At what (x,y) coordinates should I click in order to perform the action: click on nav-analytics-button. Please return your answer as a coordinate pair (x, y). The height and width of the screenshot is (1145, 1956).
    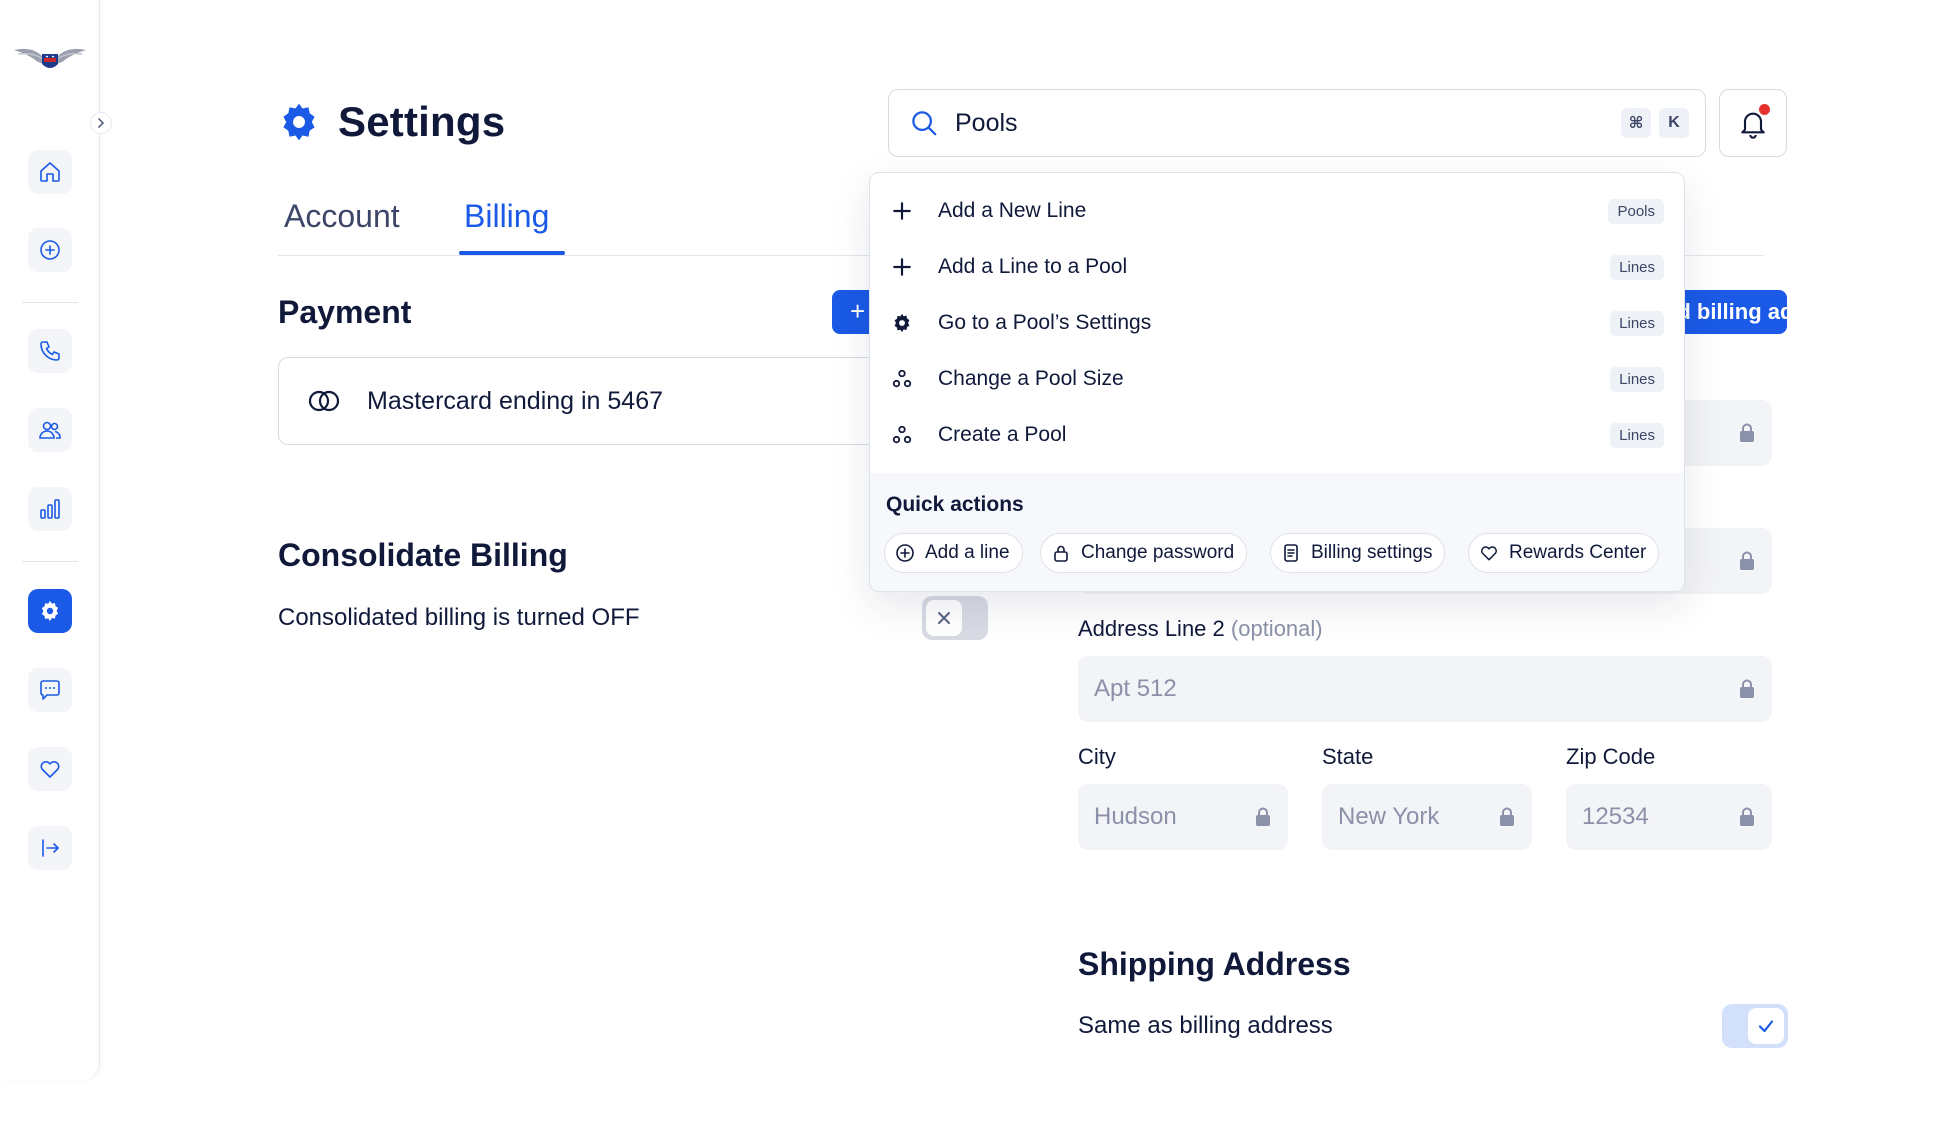
    Looking at the image, I should click on (50, 509).